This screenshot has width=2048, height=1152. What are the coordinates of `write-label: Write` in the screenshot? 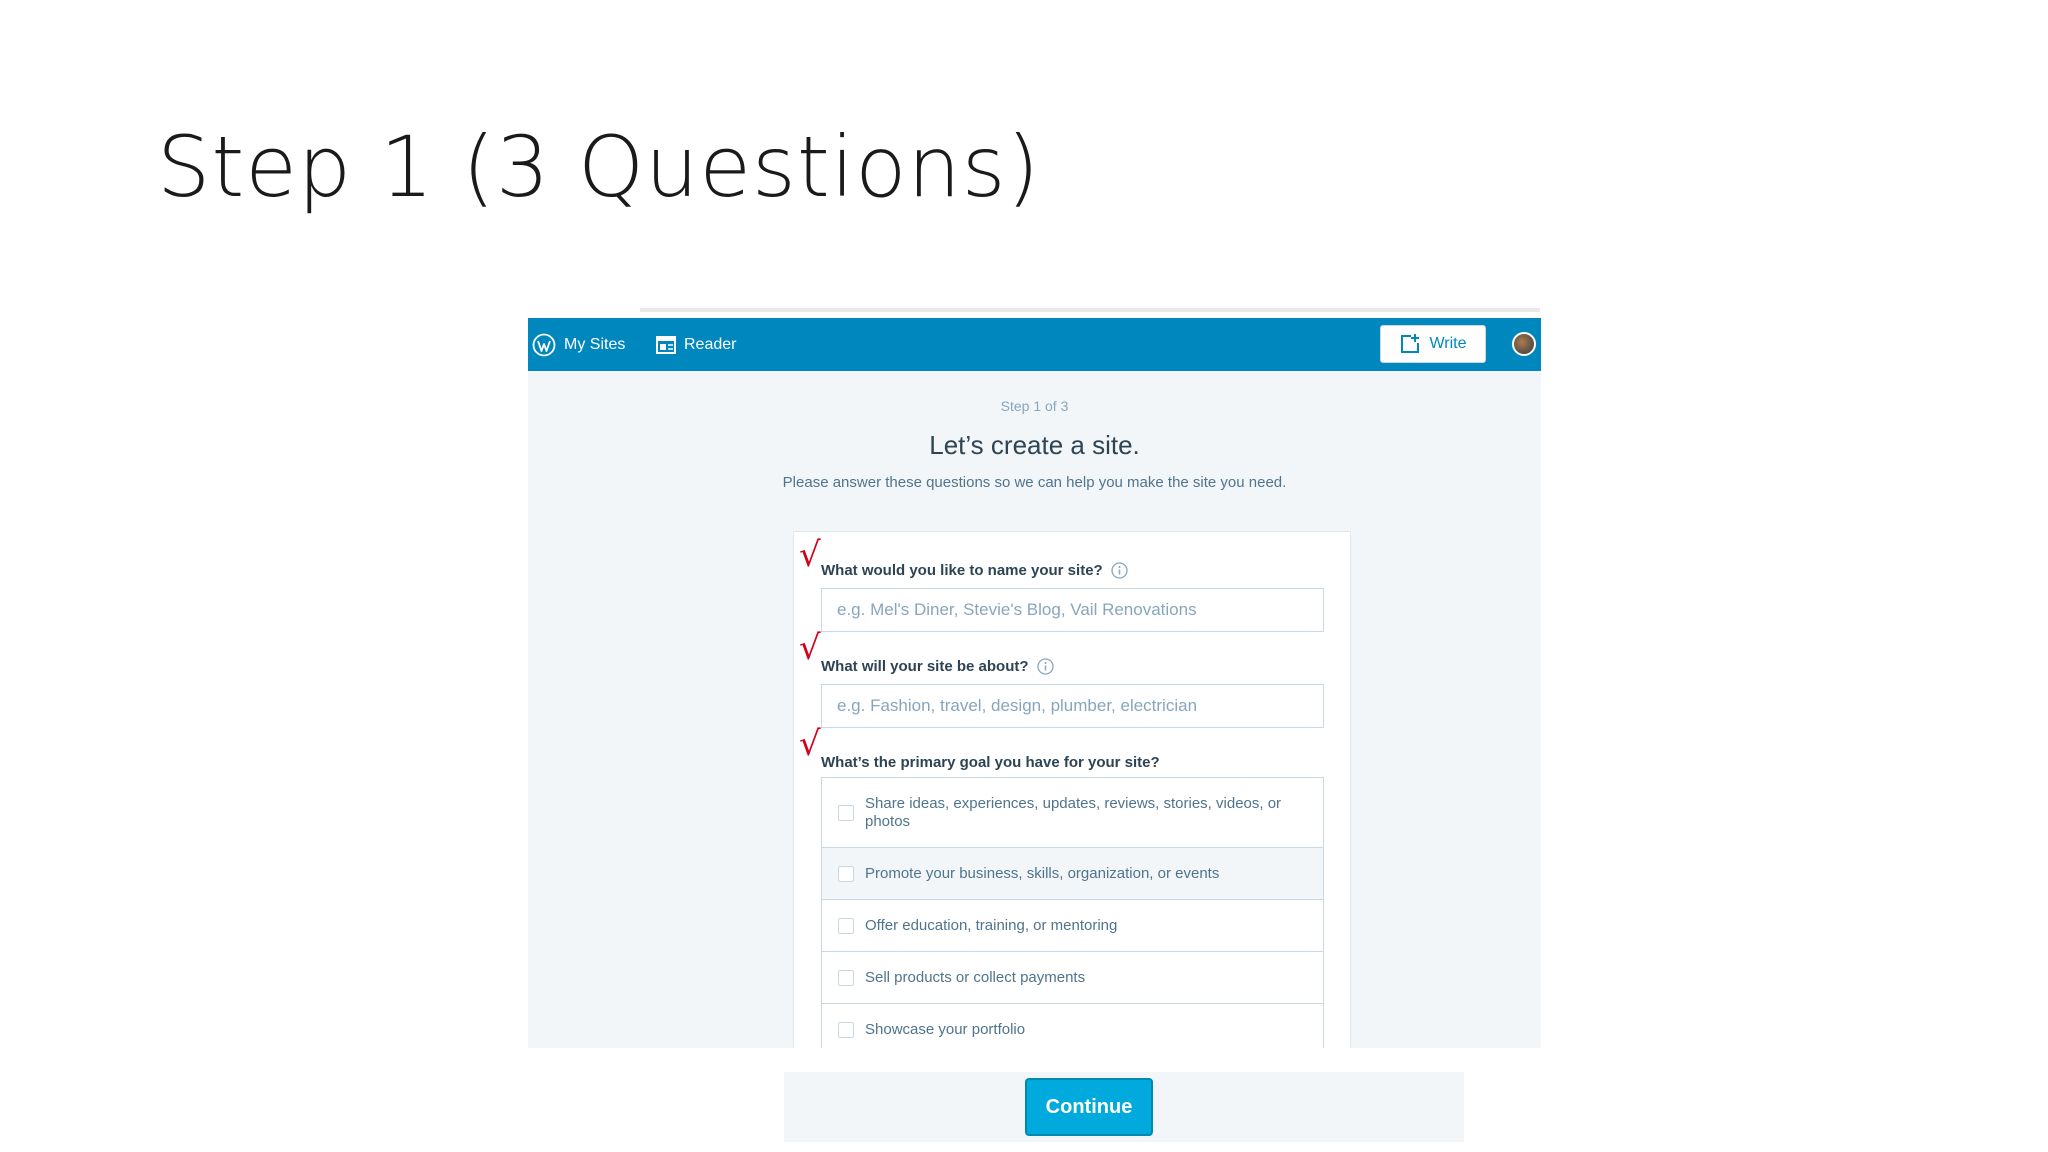 It's located at (1448, 343).